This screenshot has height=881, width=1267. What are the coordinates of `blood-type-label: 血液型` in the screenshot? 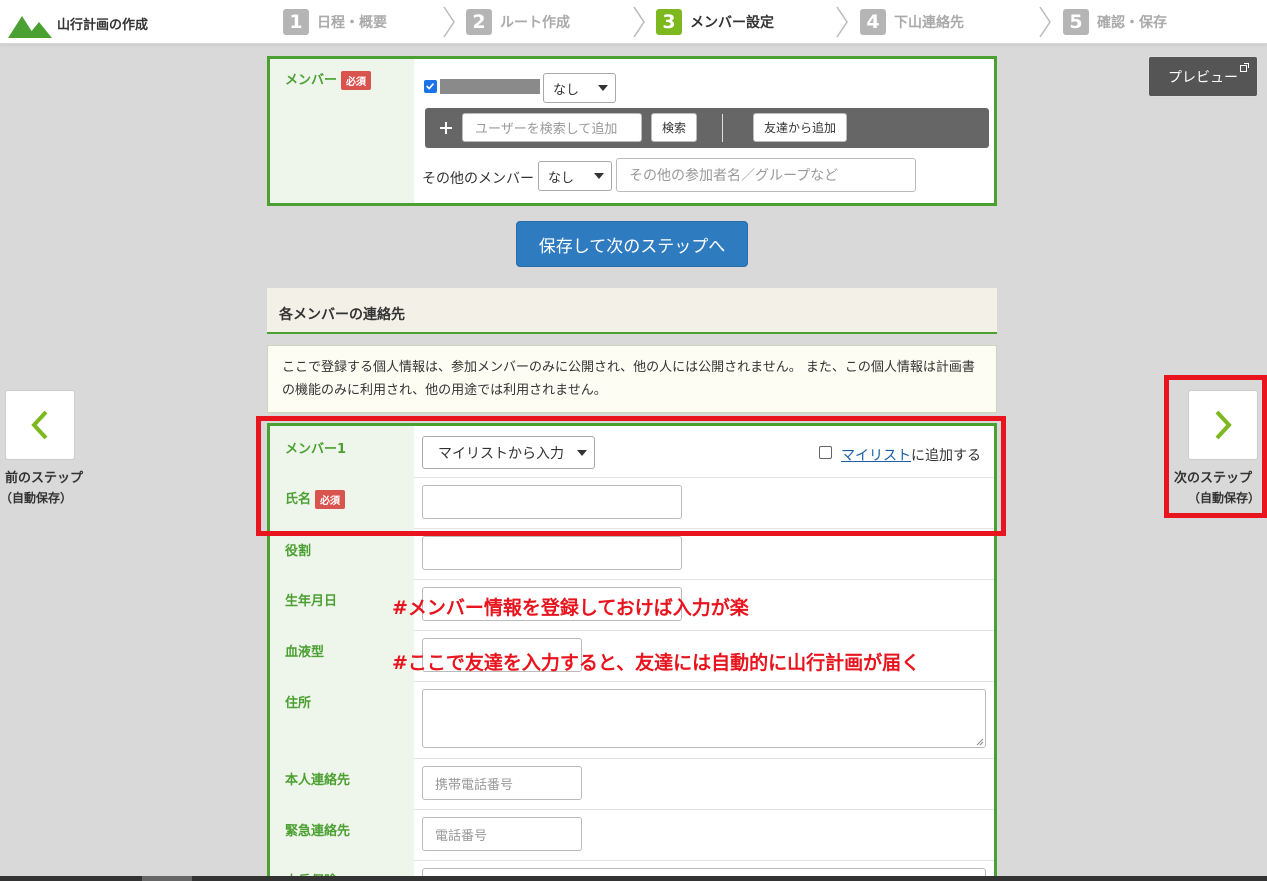 It's located at (305, 652).